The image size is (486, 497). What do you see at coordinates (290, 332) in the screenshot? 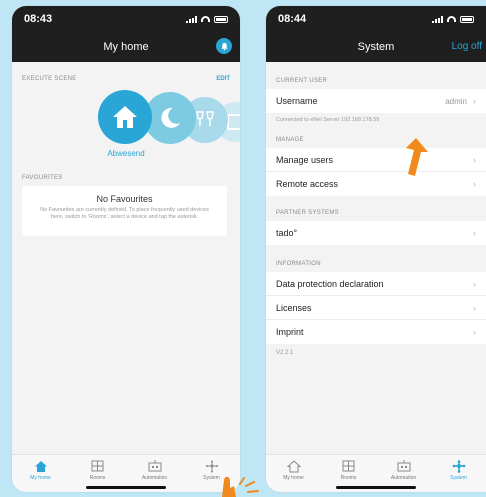
I see `row-label: Imprint` at bounding box center [290, 332].